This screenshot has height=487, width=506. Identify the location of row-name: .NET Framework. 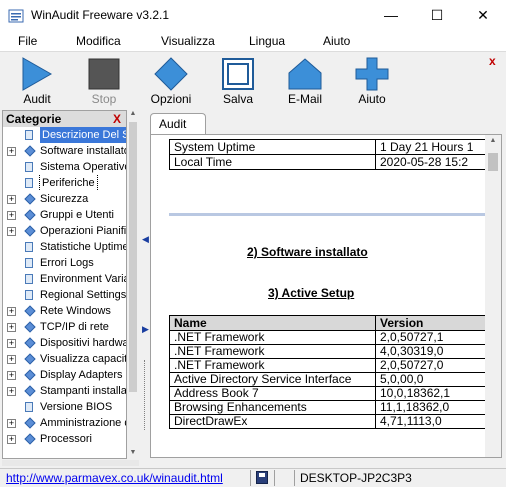
(272, 365).